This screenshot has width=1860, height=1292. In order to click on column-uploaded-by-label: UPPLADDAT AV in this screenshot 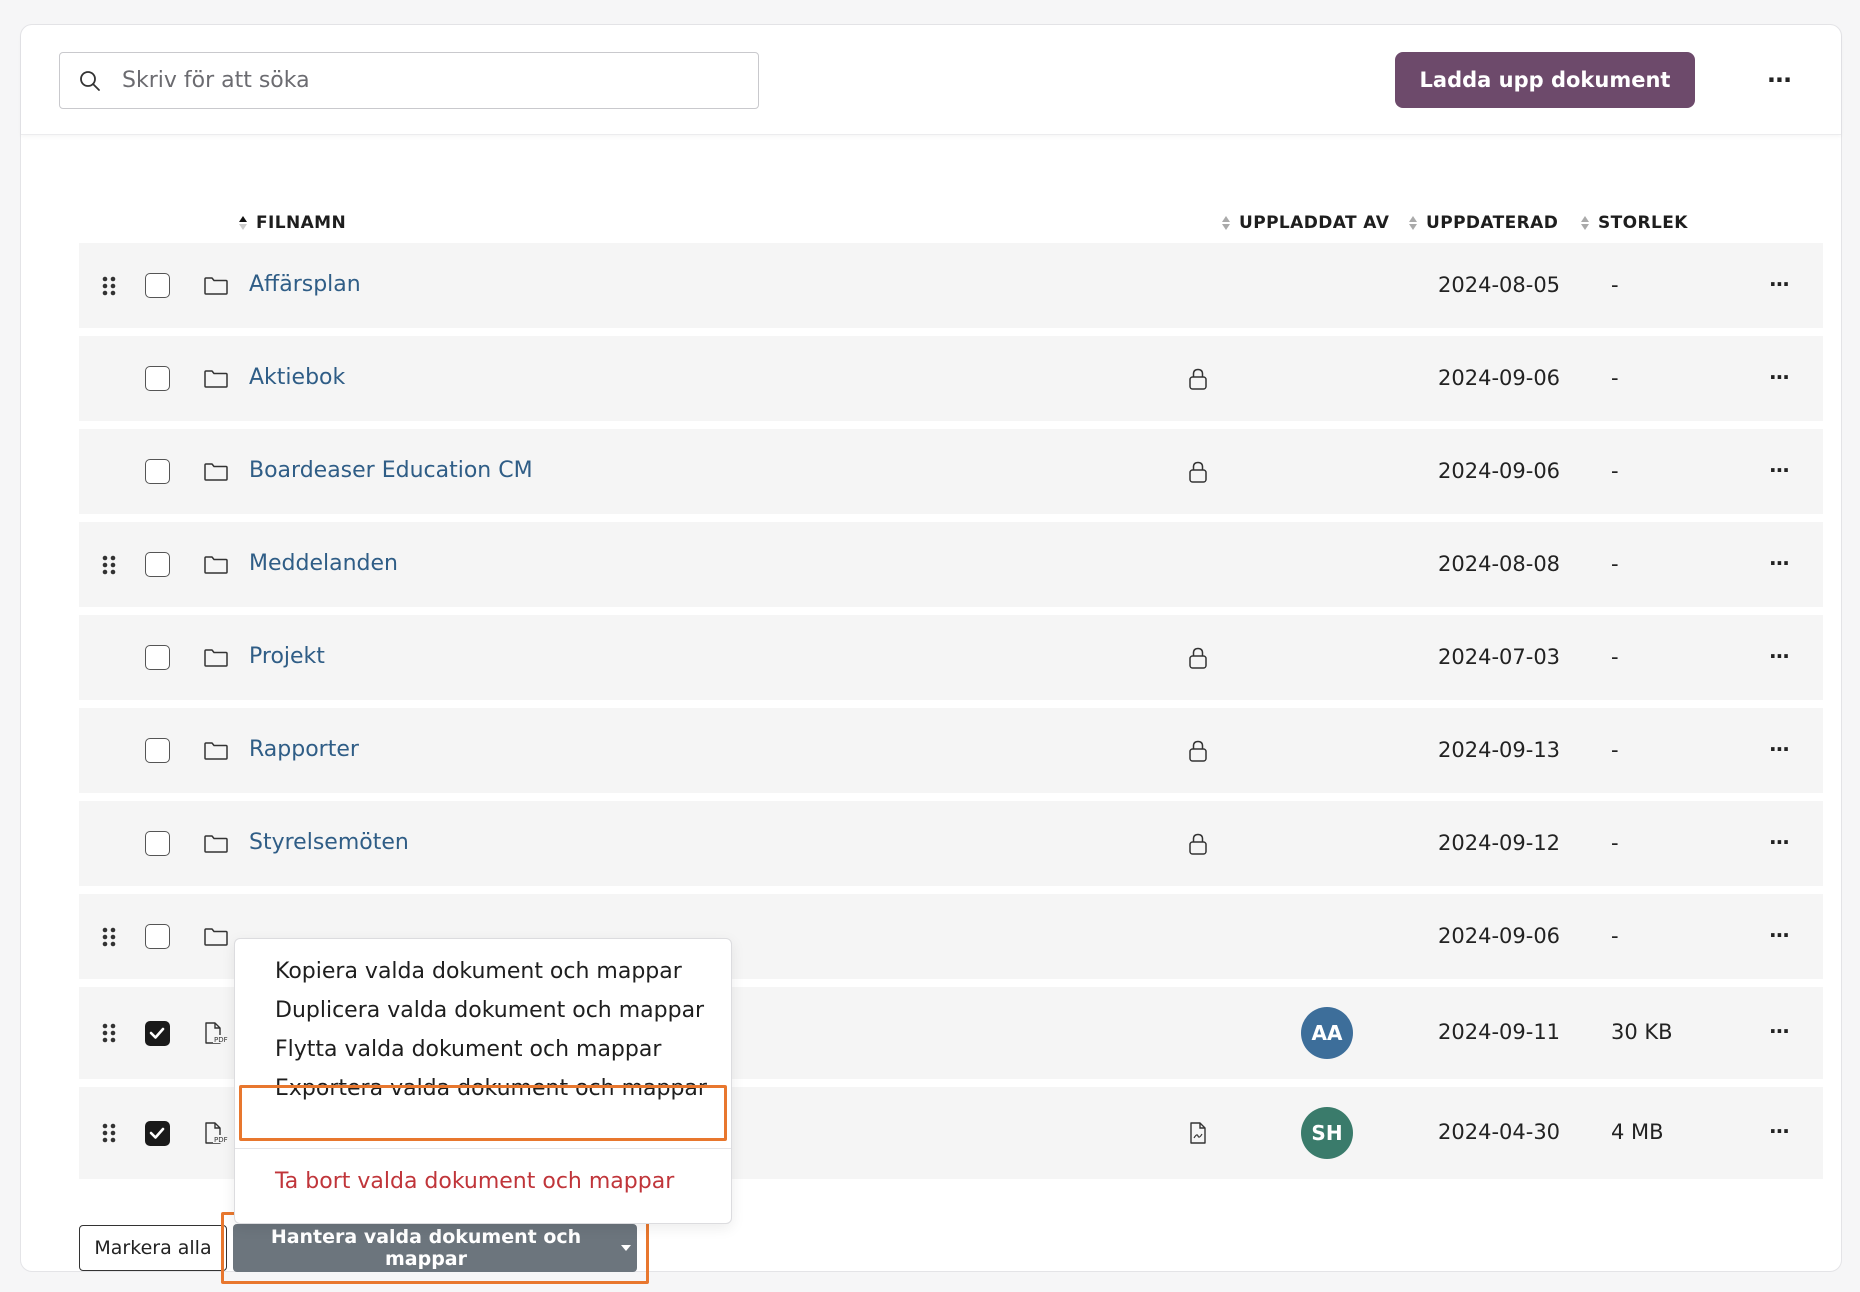, I will do `click(1314, 223)`.